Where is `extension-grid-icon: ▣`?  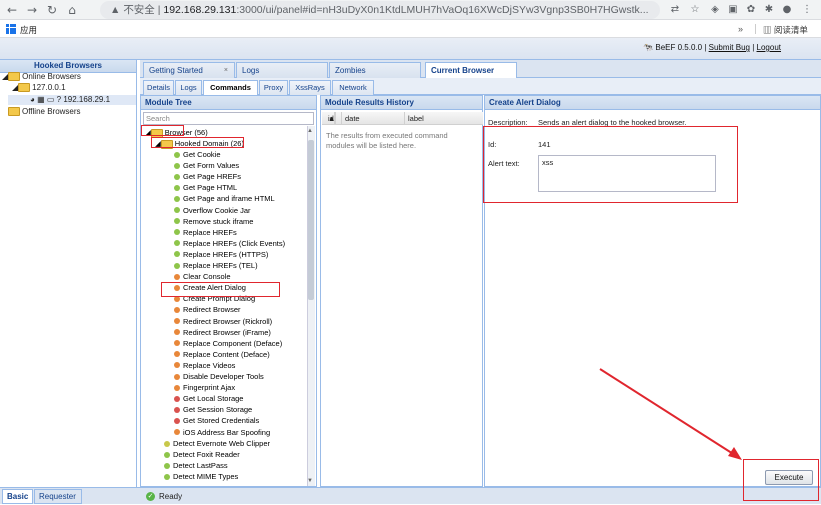 extension-grid-icon: ▣ is located at coordinates (733, 10).